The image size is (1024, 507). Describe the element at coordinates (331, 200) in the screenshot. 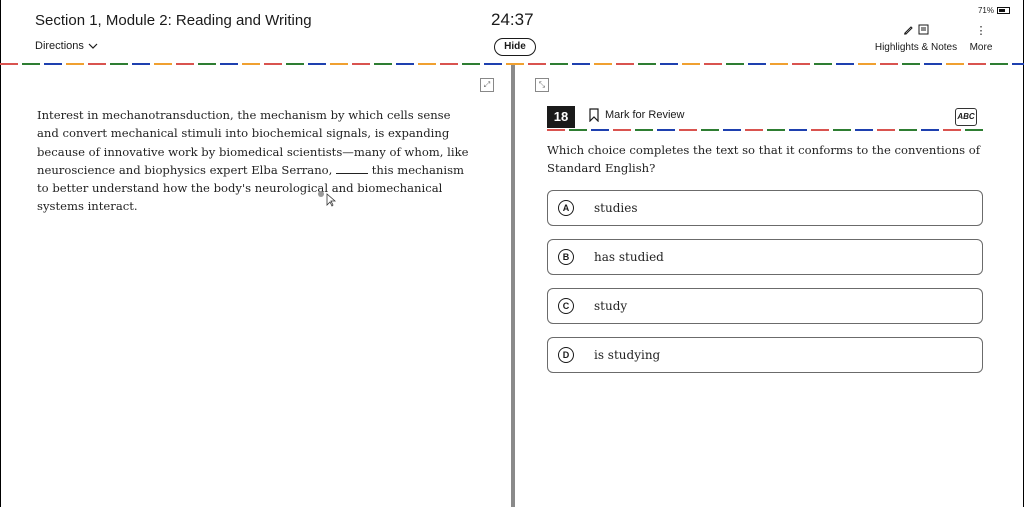

I see `mouse-cursor-icon` at that location.